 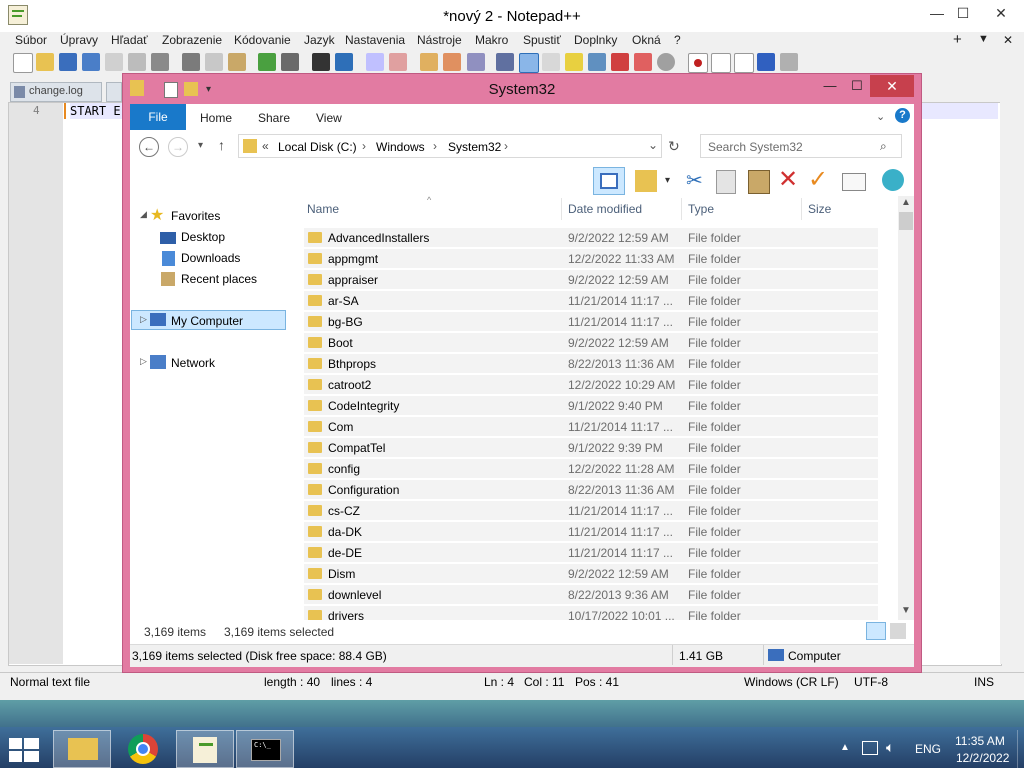 What do you see at coordinates (24, 750) in the screenshot?
I see `start-button` at bounding box center [24, 750].